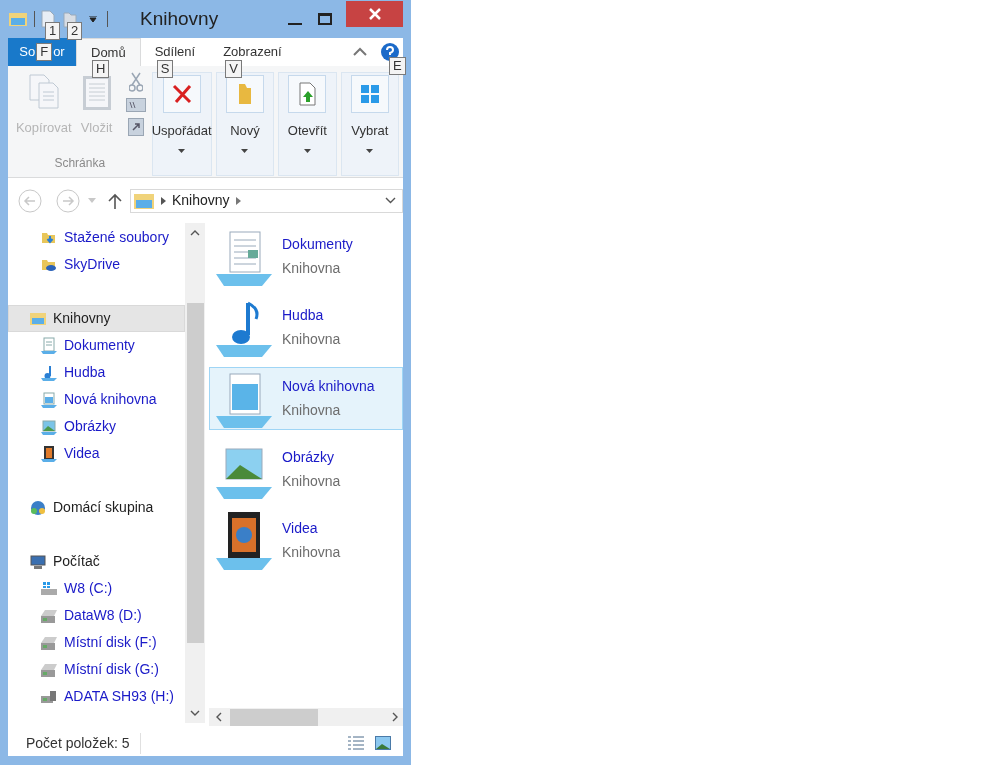  I want to click on nav-item: Místní disk (G:), so click(96, 669).